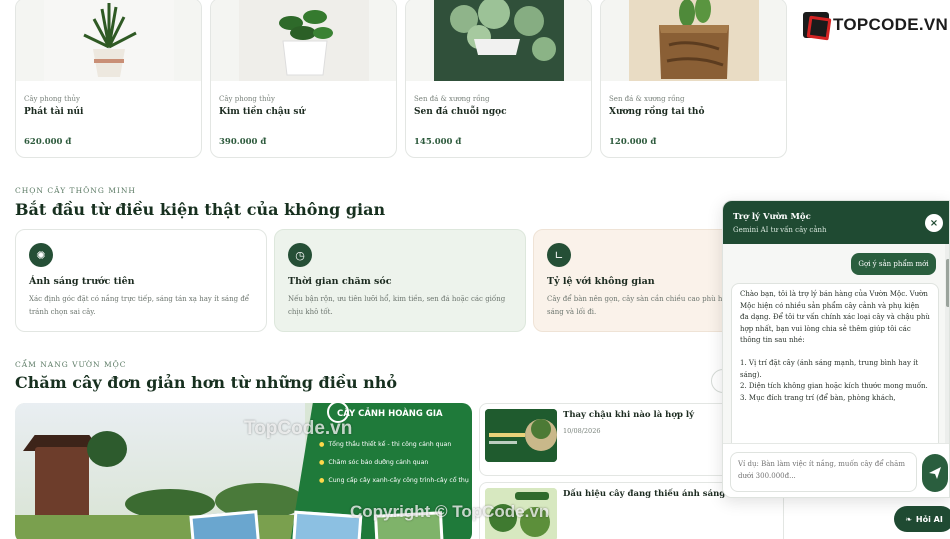  I want to click on sun-icon: ✺, so click(41, 255).